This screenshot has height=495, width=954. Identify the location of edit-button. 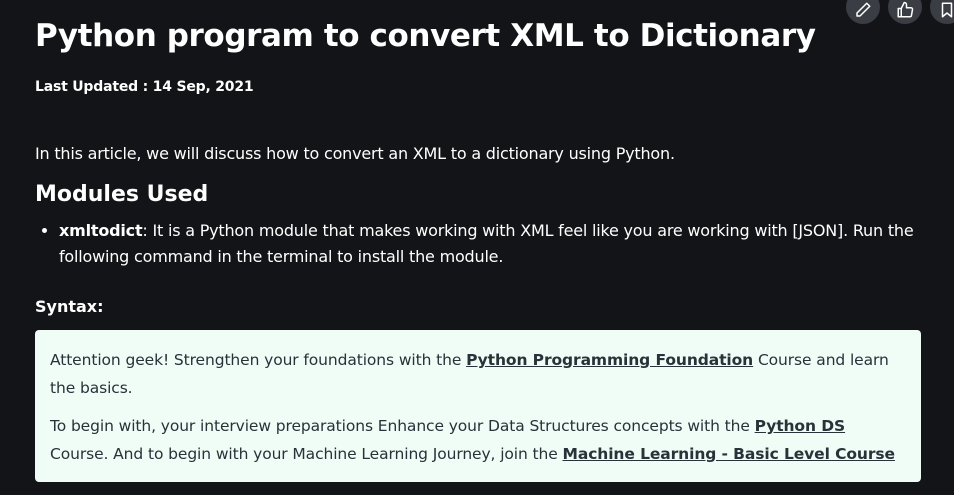
(863, 12).